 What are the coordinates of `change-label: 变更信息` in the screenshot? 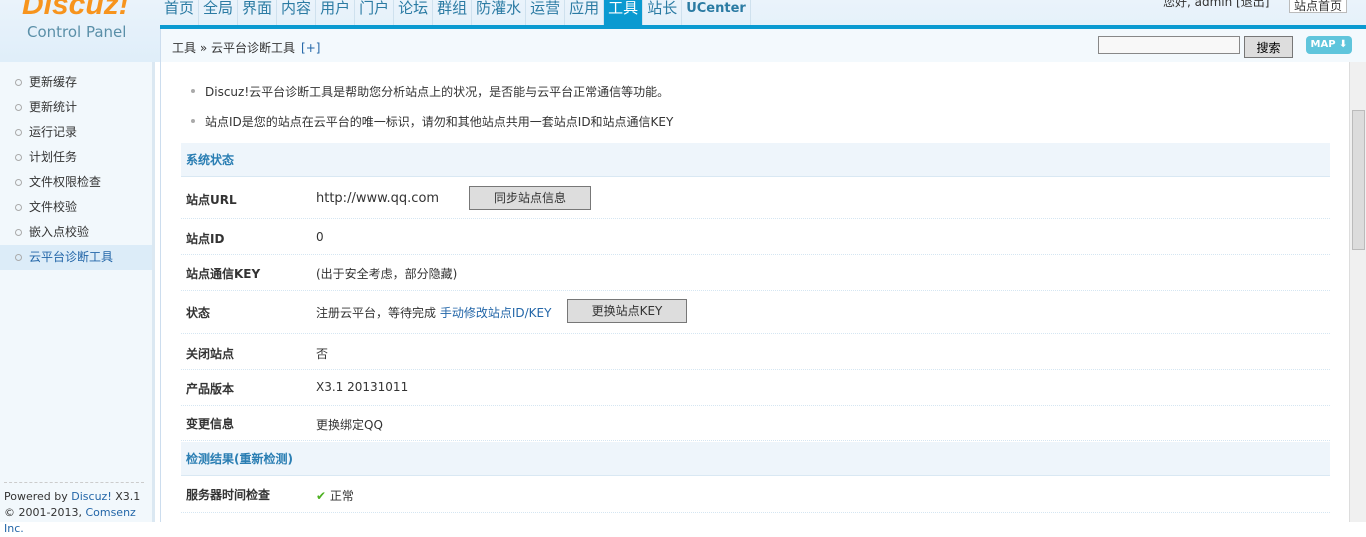 It's located at (210, 424).